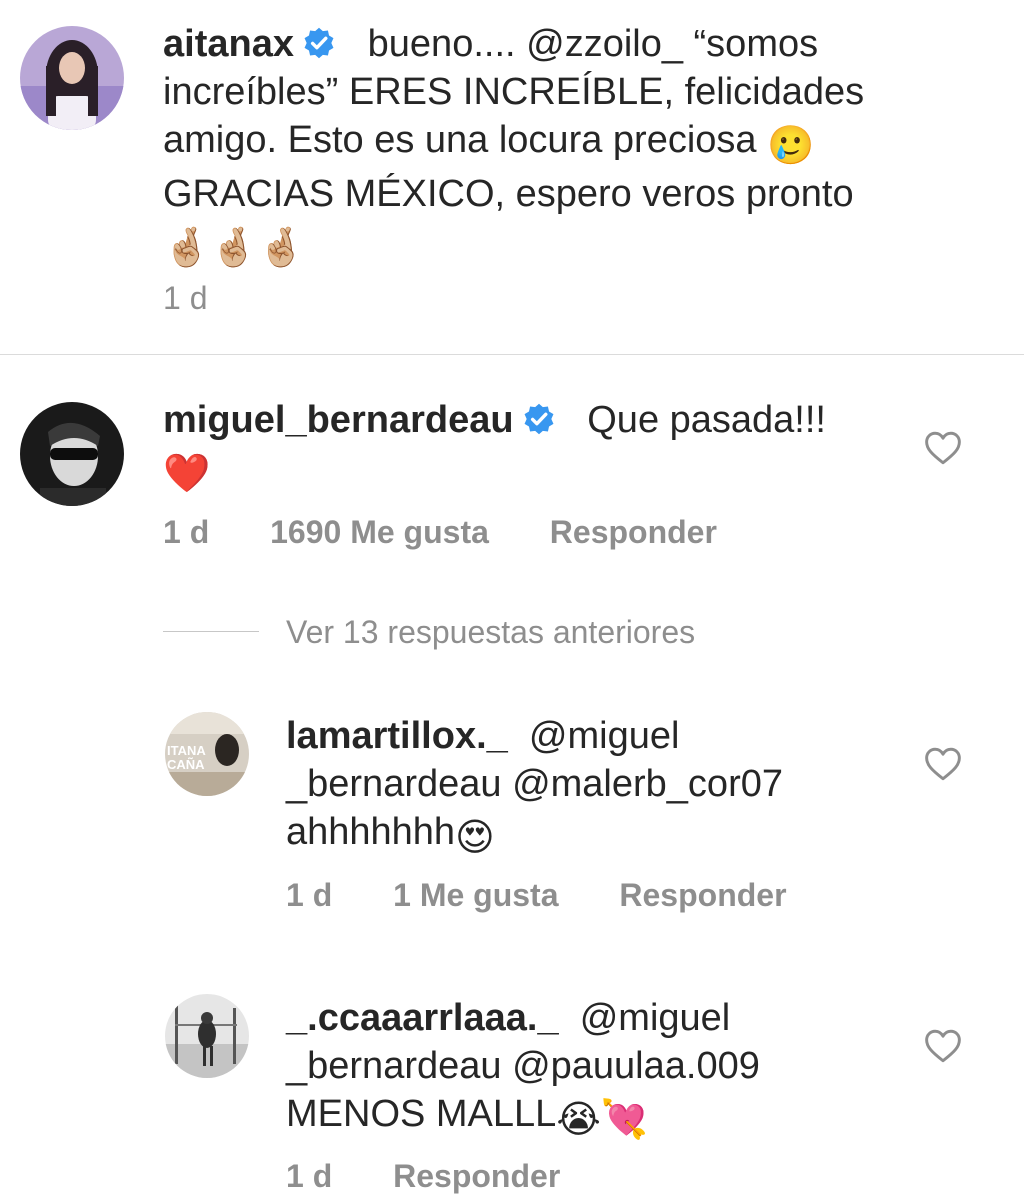 The image size is (1024, 1198). What do you see at coordinates (207, 1036) in the screenshot?
I see `avatar-ccaaarrlaaa` at bounding box center [207, 1036].